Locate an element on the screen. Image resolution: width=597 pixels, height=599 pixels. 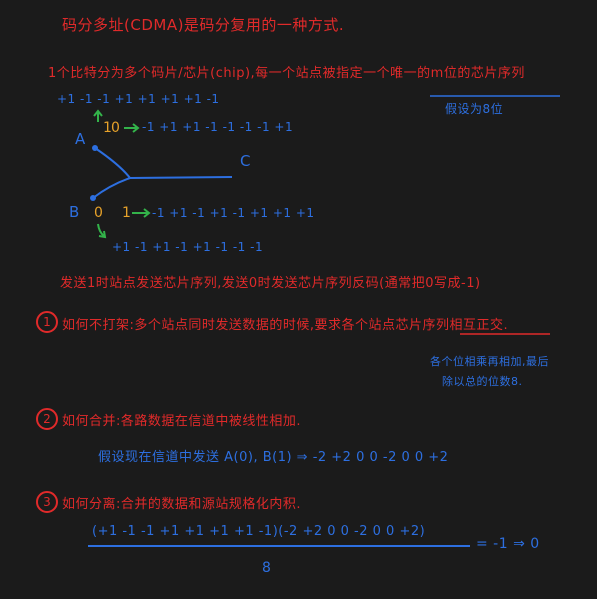
title-text: 码分多址(CDMA)是码分复用的一种方式. is located at coordinates (203, 25).